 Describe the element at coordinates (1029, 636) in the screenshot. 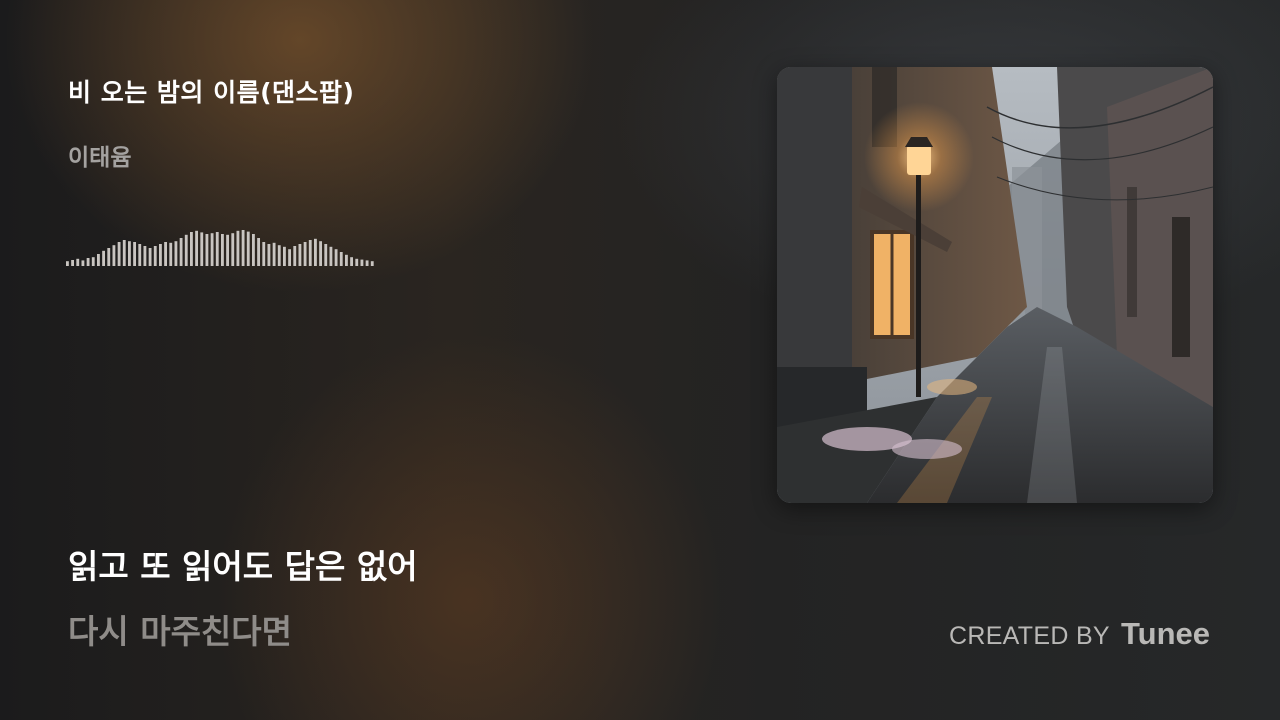

I see `credit-prefix: CREATED BY` at that location.